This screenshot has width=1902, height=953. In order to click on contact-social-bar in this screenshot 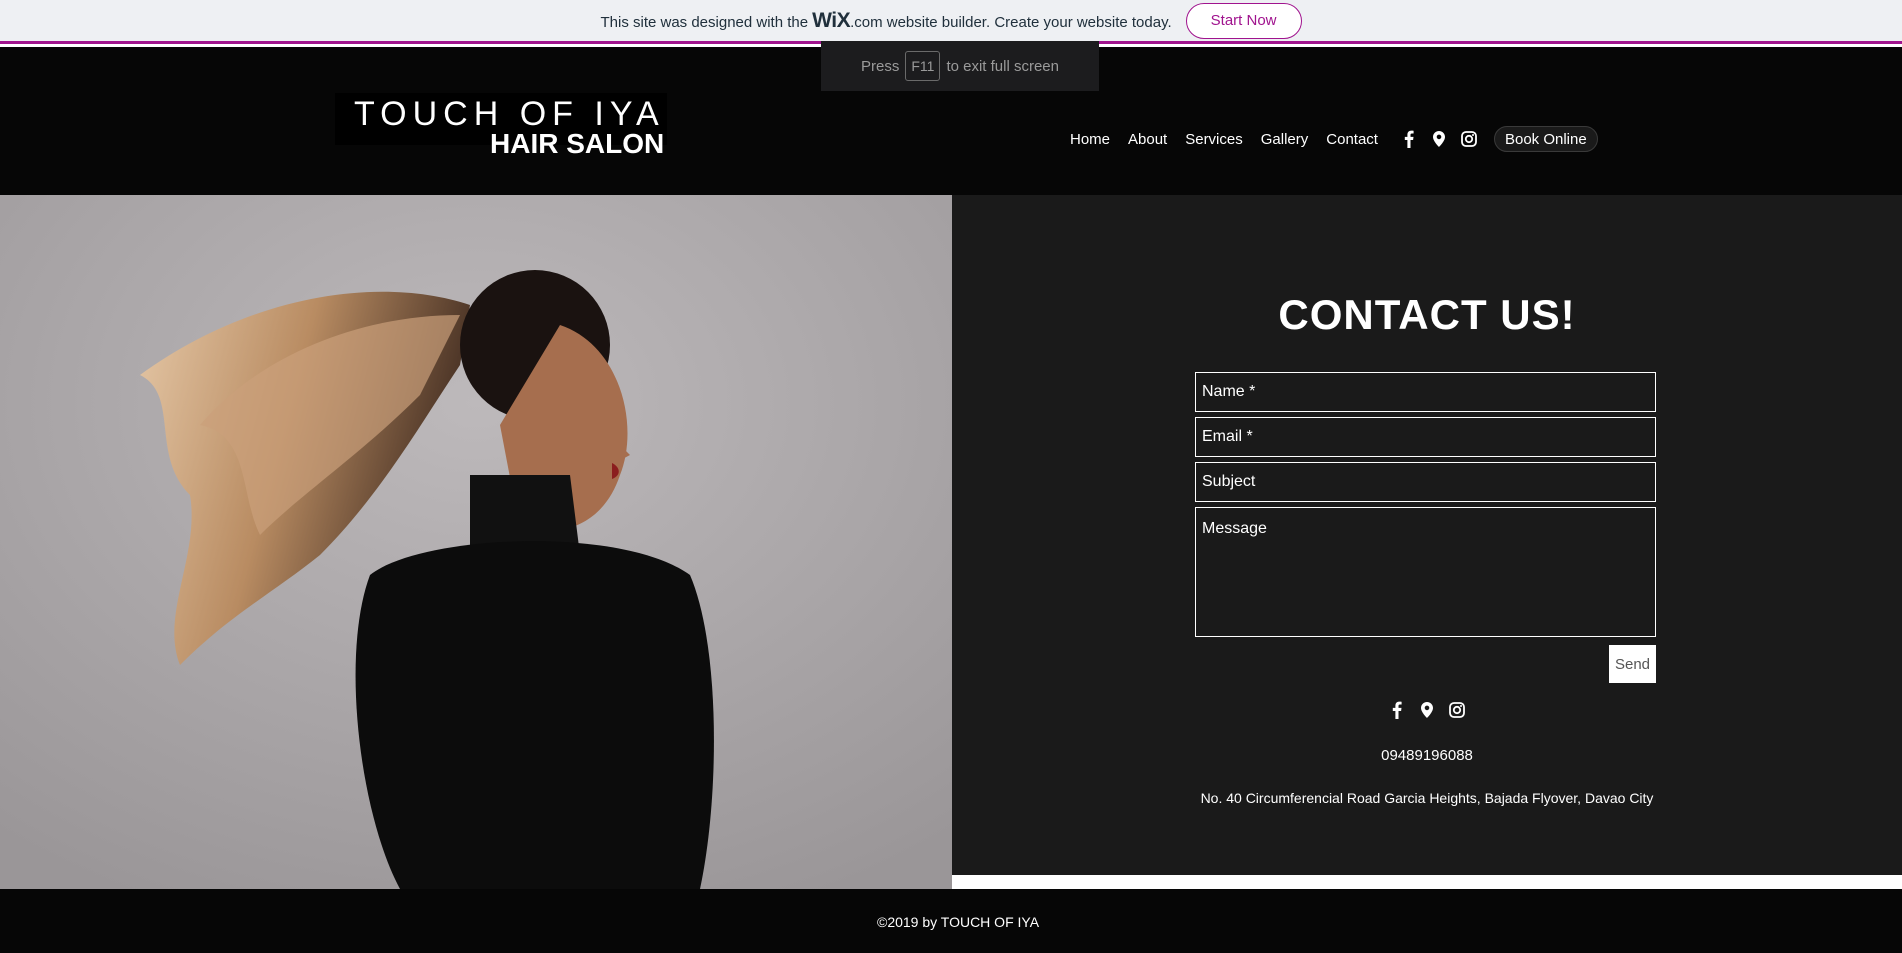, I will do `click(1427, 710)`.